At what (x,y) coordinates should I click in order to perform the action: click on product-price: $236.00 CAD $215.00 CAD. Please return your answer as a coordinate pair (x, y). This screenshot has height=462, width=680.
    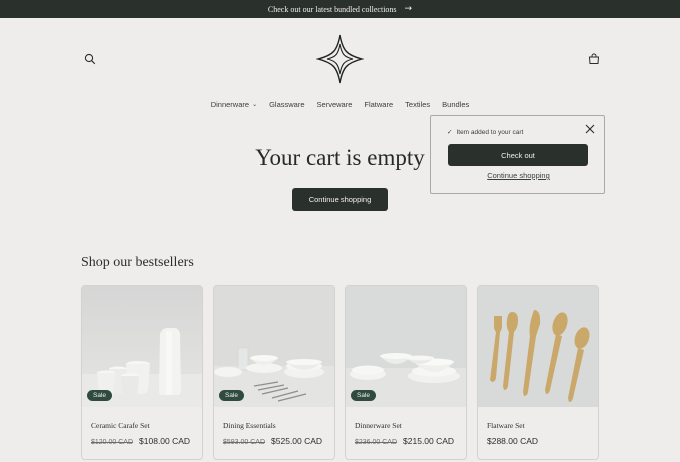
    Looking at the image, I should click on (404, 441).